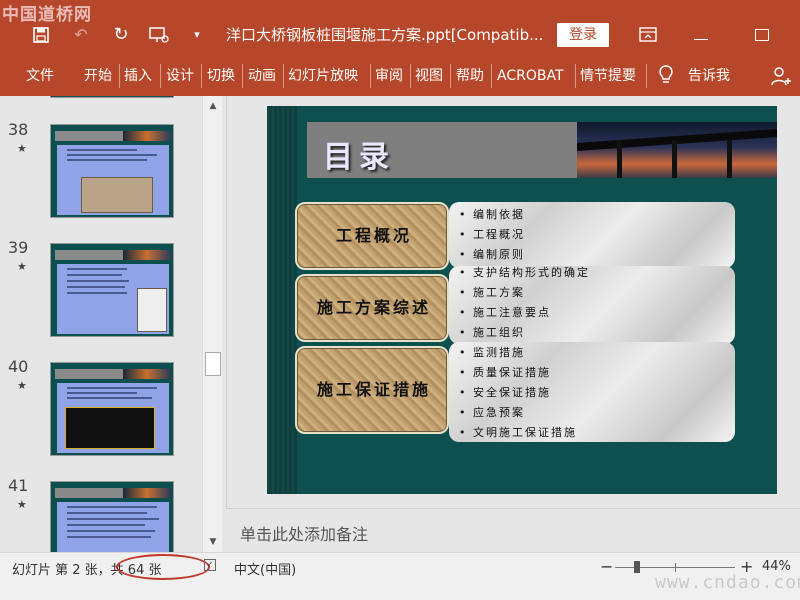  What do you see at coordinates (470, 76) in the screenshot?
I see `tab-help: 帮助` at bounding box center [470, 76].